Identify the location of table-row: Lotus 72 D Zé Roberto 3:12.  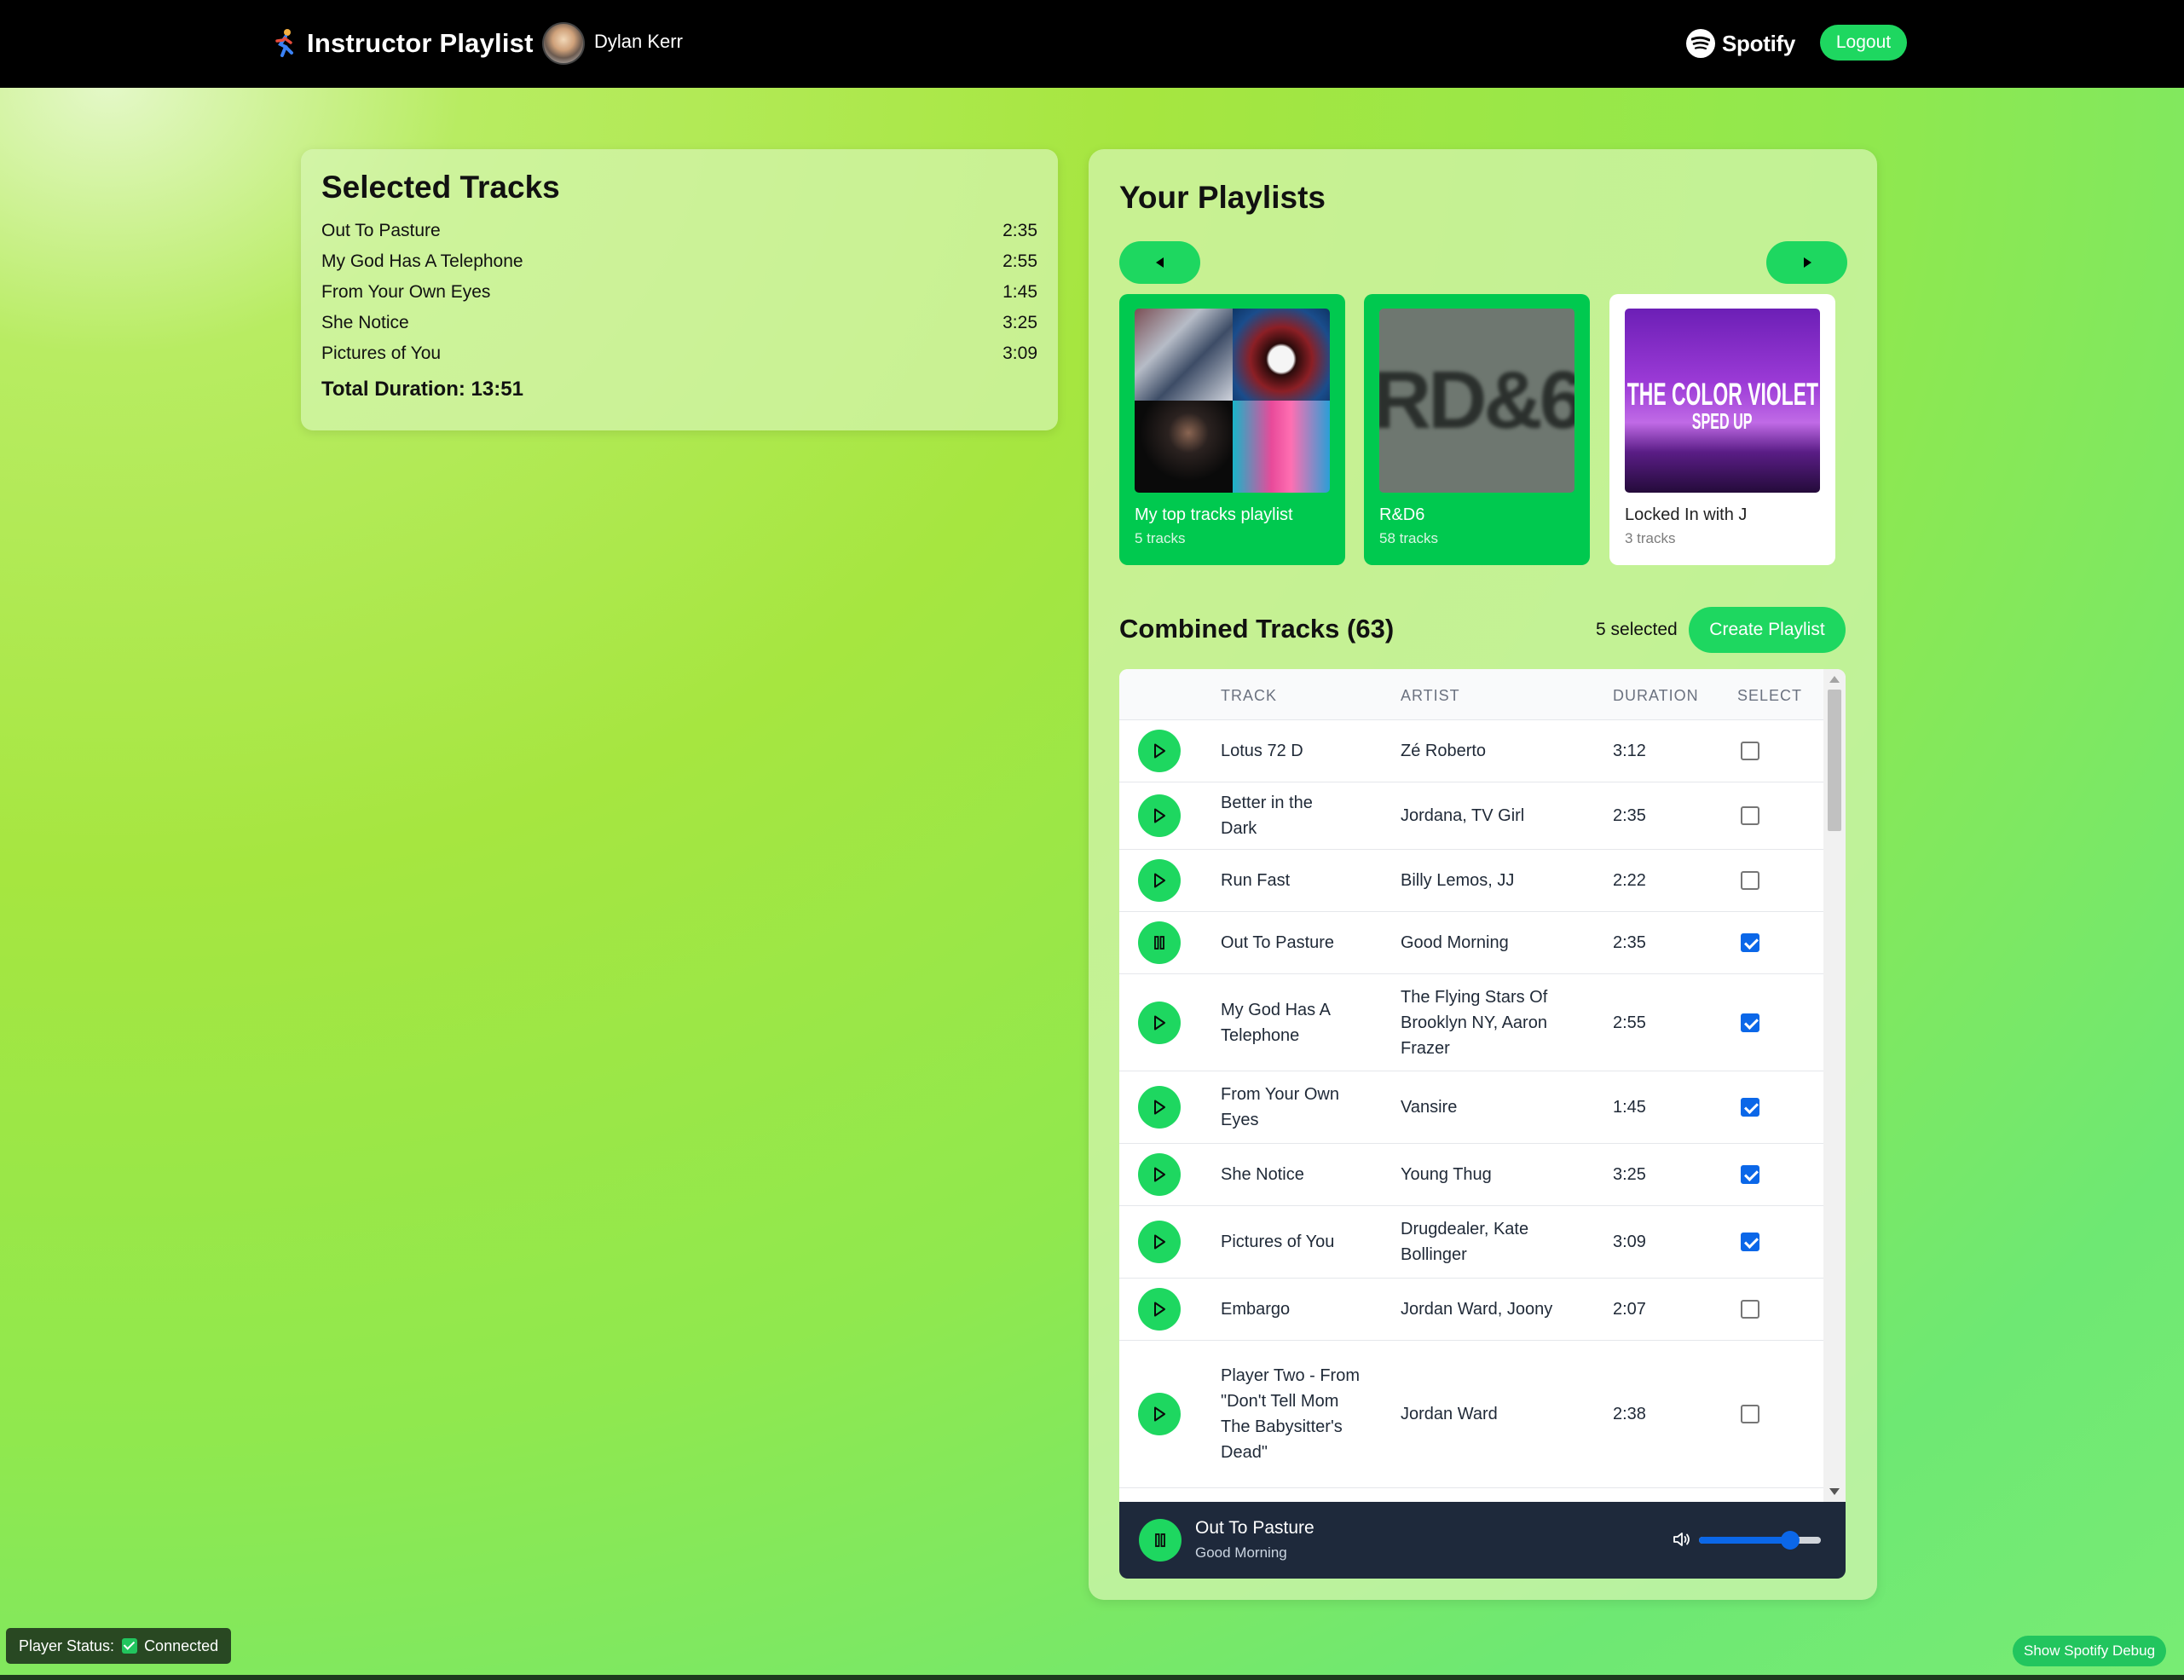
(1471, 751).